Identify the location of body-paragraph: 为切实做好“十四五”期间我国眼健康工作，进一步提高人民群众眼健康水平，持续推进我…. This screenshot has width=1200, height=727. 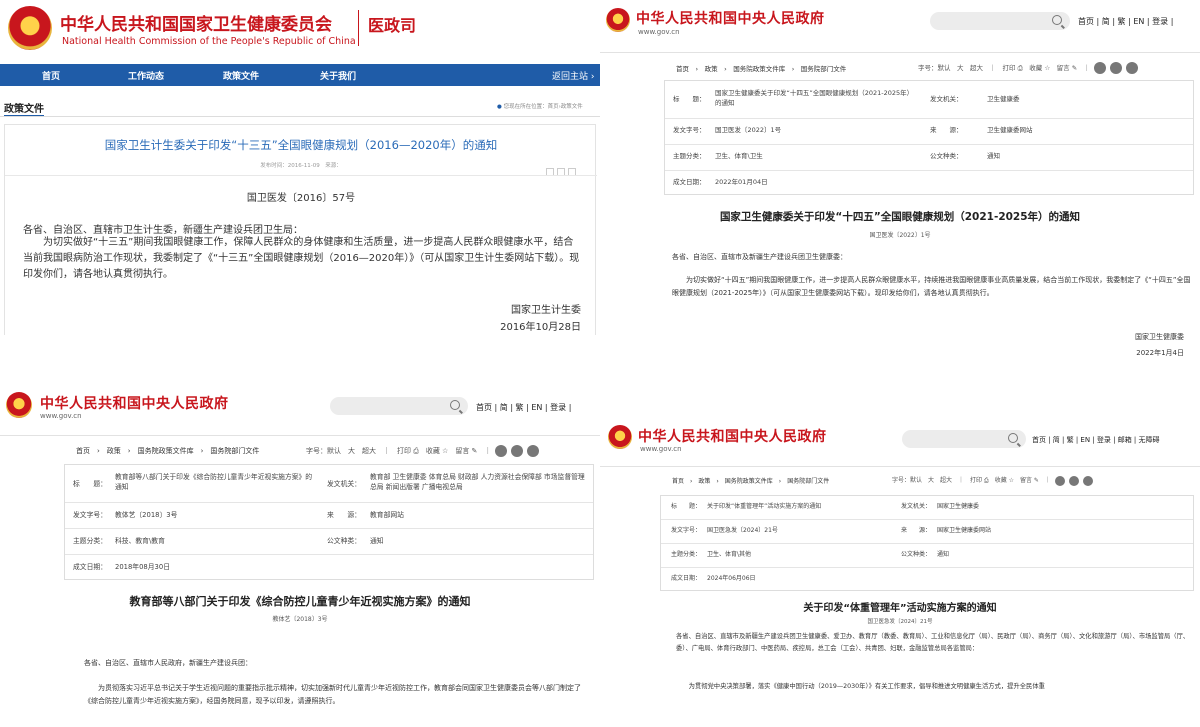
(931, 286).